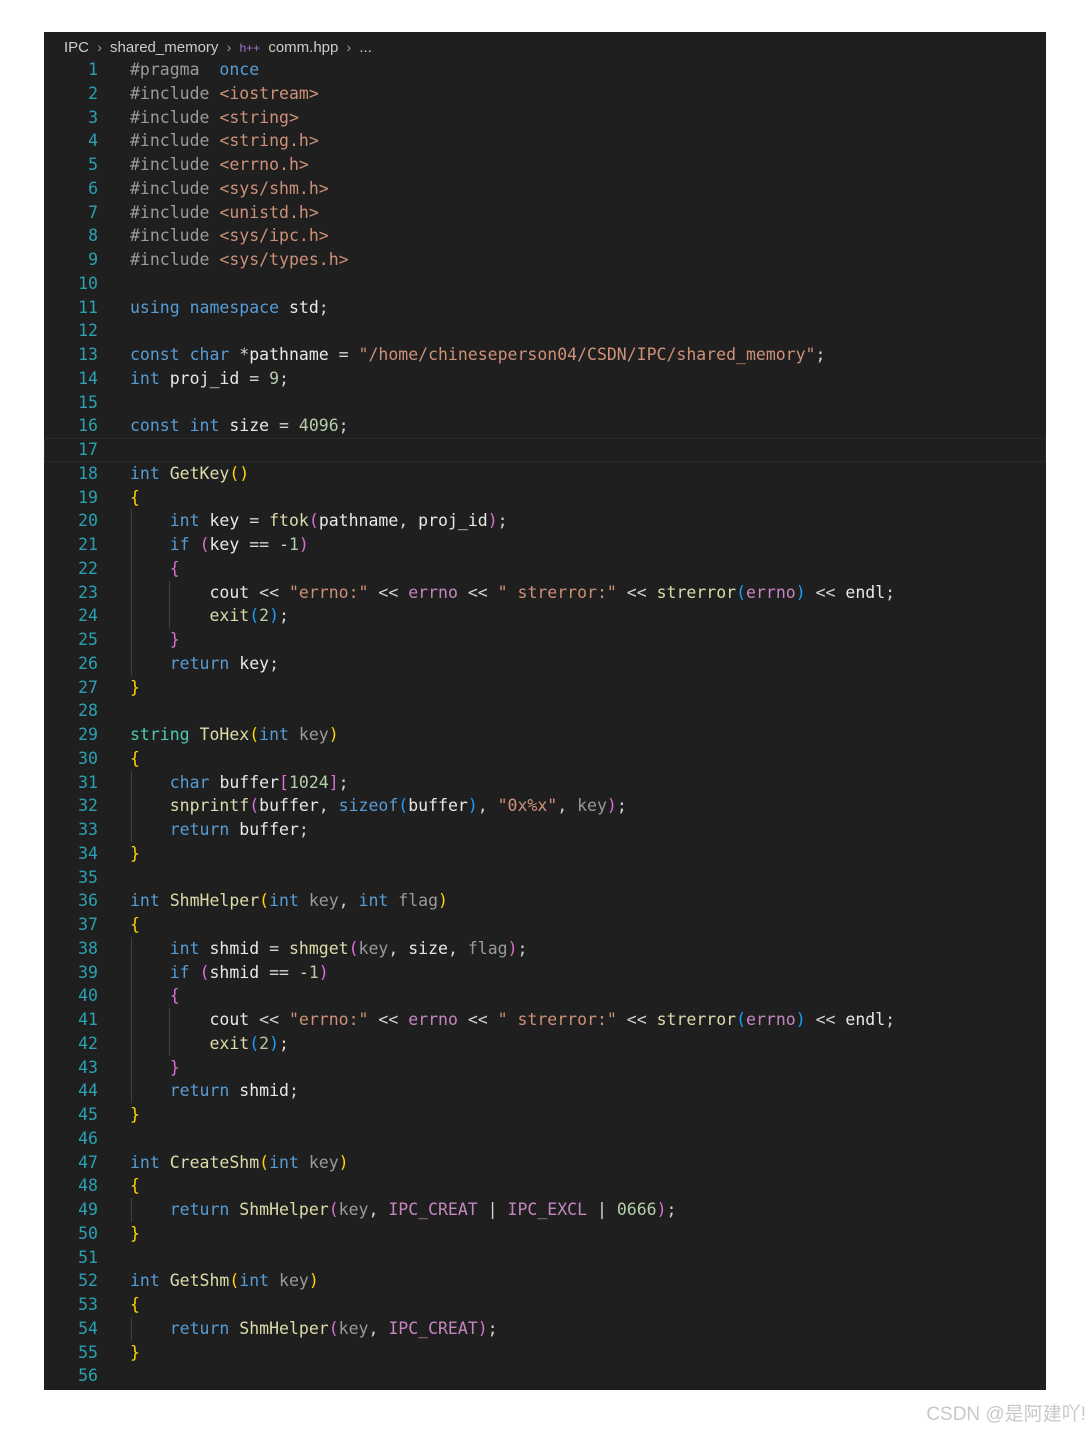  What do you see at coordinates (545, 854) in the screenshot?
I see `code-line: 34}` at bounding box center [545, 854].